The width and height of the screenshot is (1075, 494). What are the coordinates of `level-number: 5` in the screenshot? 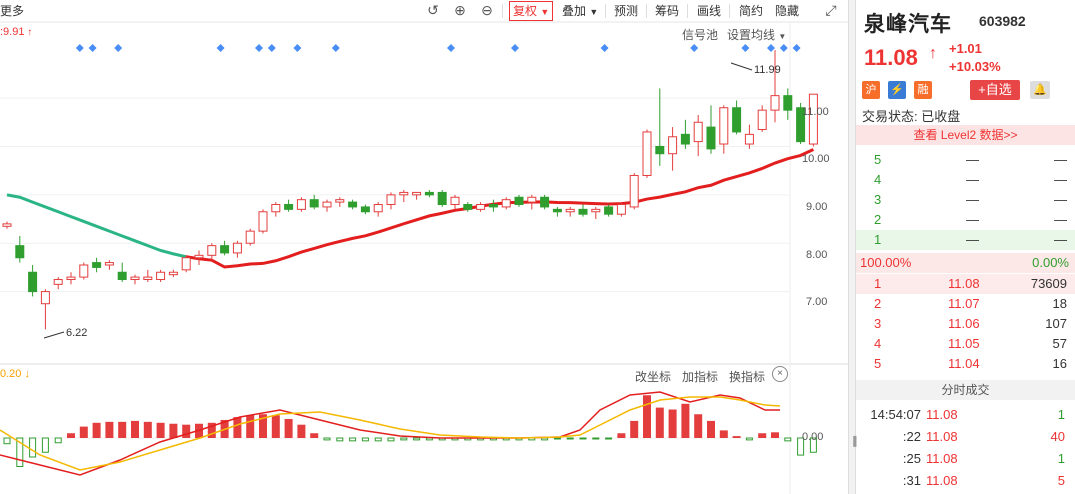 It's located at (878, 363).